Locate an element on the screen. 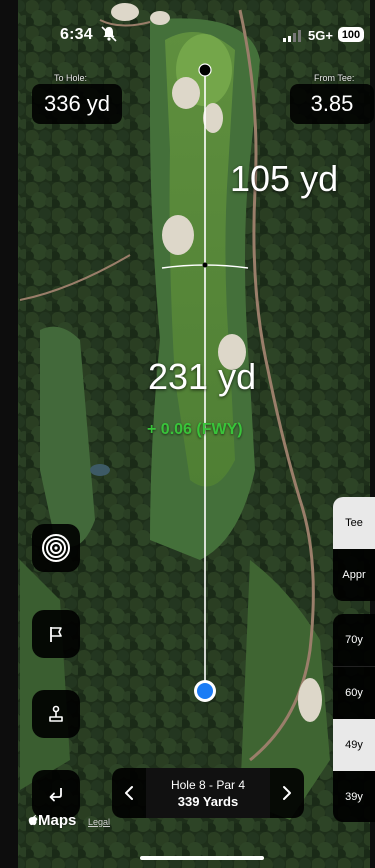  apple-logo-icon is located at coordinates (33, 820).